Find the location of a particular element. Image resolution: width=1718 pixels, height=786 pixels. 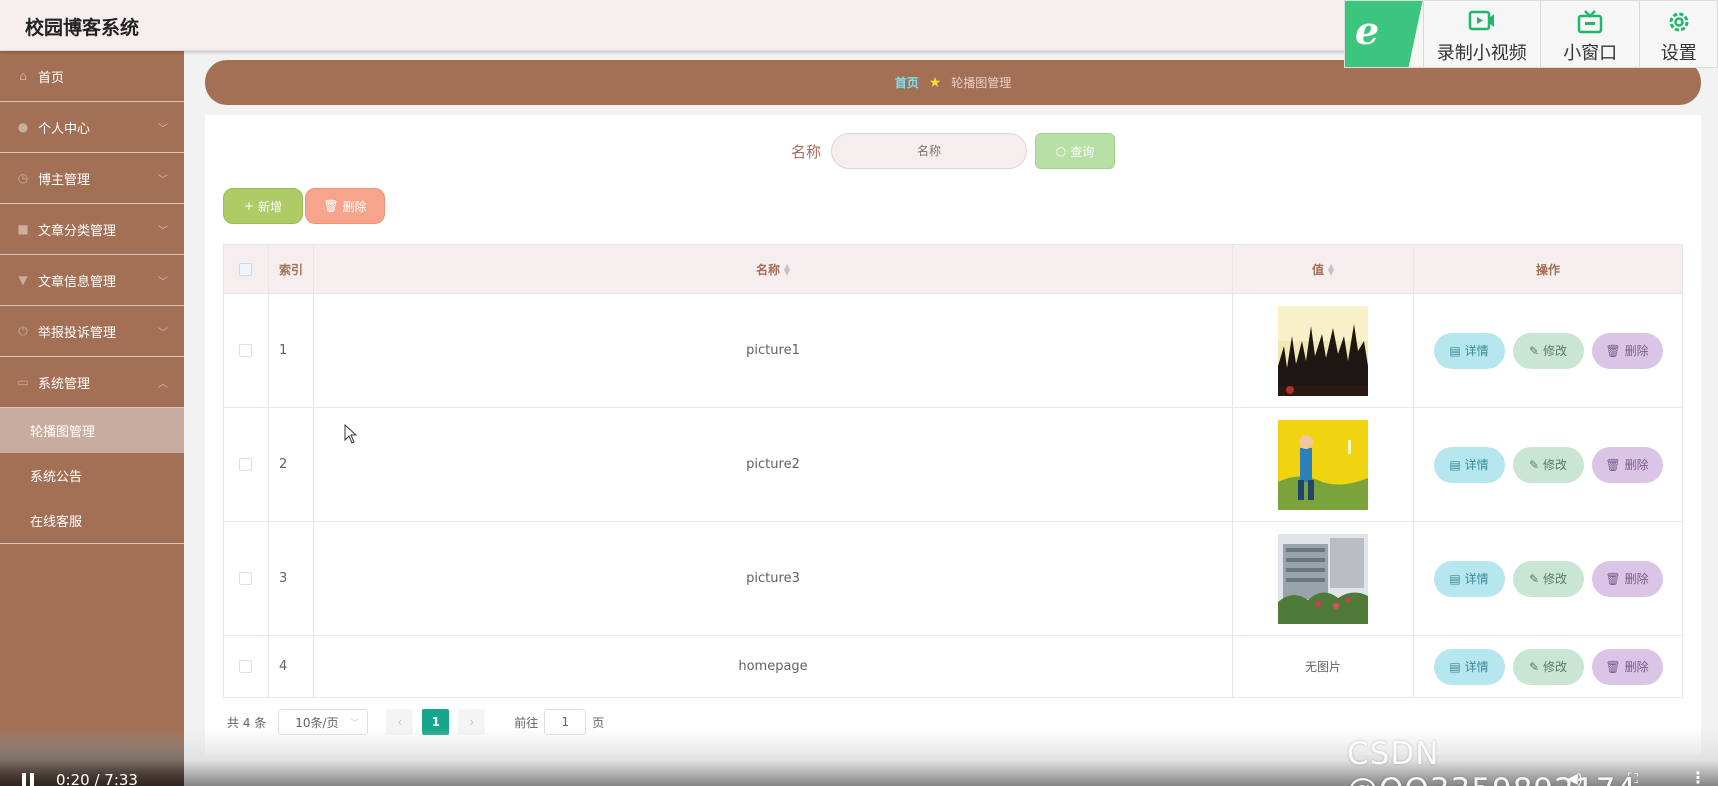

record-video-button: 录制小视频 is located at coordinates (1481, 34).